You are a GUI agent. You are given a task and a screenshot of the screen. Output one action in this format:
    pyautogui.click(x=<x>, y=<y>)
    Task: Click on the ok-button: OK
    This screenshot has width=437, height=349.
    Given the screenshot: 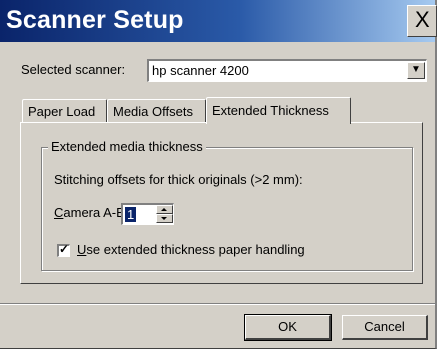 What is the action you would take?
    pyautogui.click(x=288, y=327)
    